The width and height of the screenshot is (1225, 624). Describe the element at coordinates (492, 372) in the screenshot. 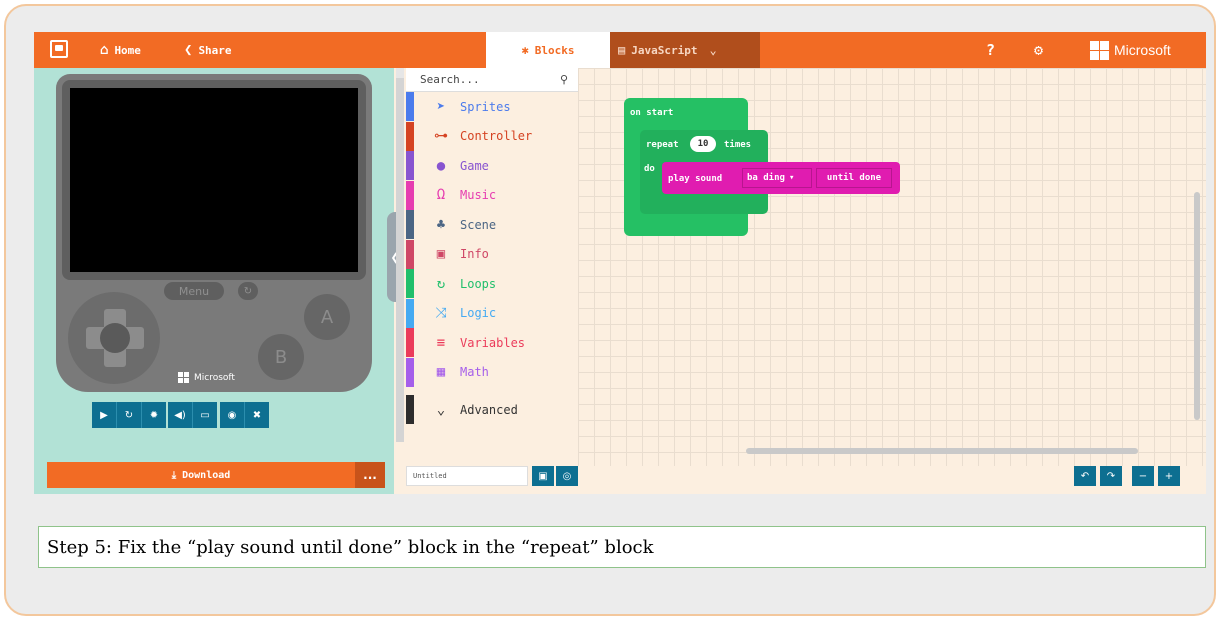

I see `toolbox-category-math: ▦ Math` at that location.